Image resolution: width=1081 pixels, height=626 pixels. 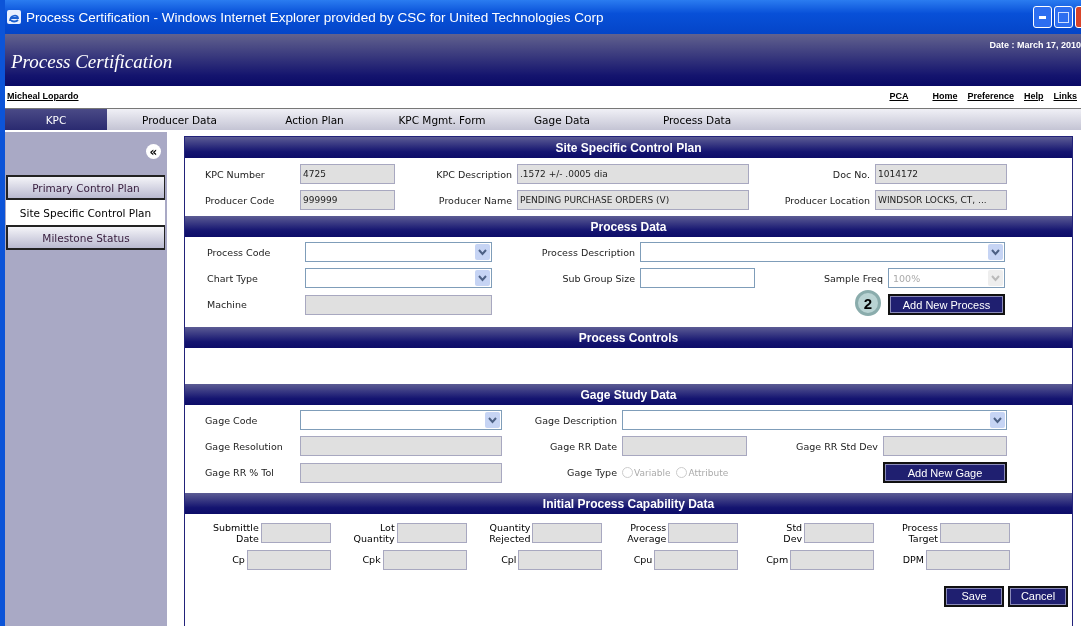 I want to click on tab: Process Data, so click(x=697, y=119).